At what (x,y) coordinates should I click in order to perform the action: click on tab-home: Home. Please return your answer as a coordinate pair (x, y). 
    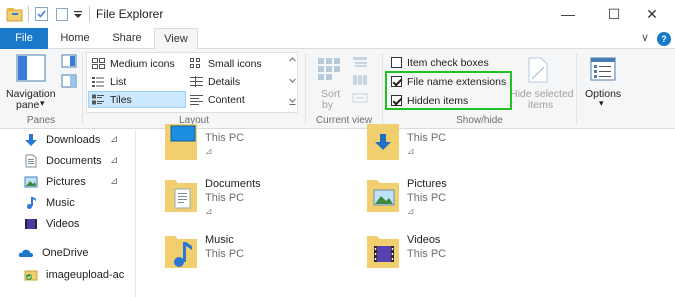
    Looking at the image, I should click on (75, 38).